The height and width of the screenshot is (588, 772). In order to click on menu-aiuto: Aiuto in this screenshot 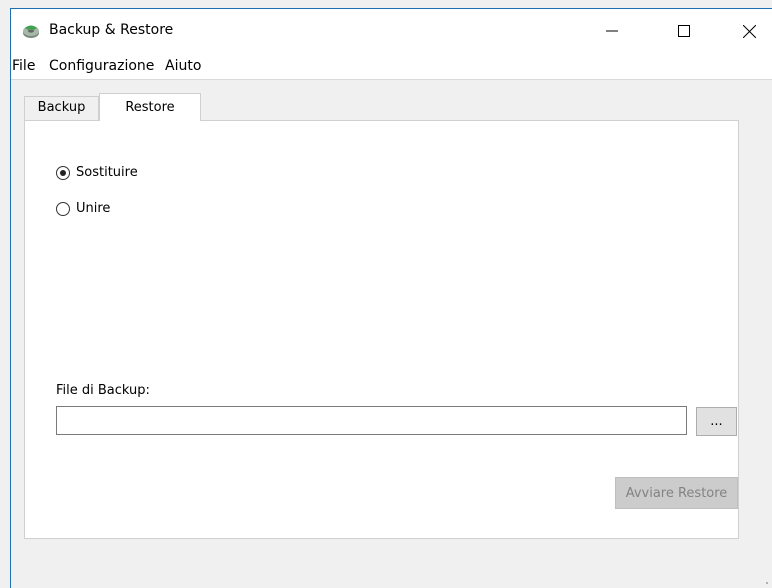, I will do `click(183, 66)`.